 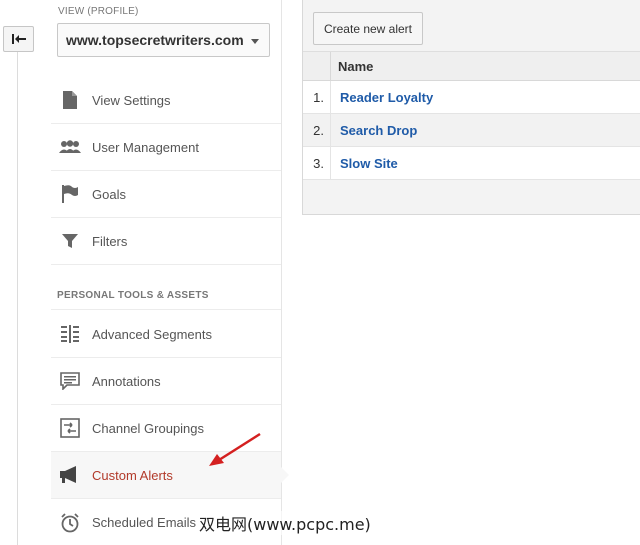 I want to click on row-number: 2., so click(x=317, y=130).